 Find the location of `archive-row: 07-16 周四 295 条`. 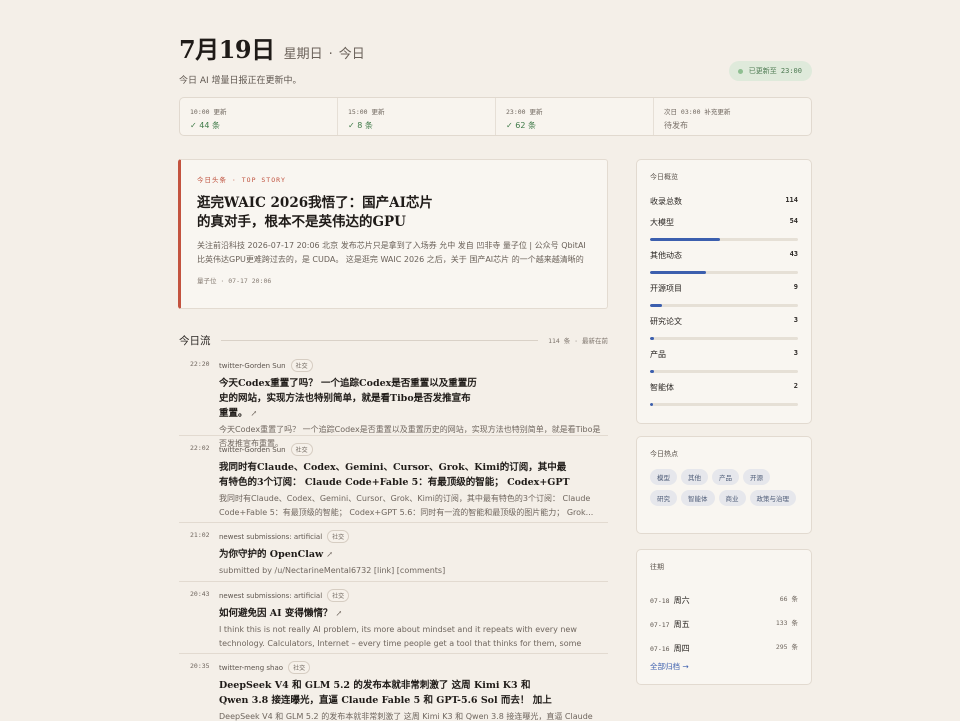

archive-row: 07-16 周四 295 条 is located at coordinates (724, 645).